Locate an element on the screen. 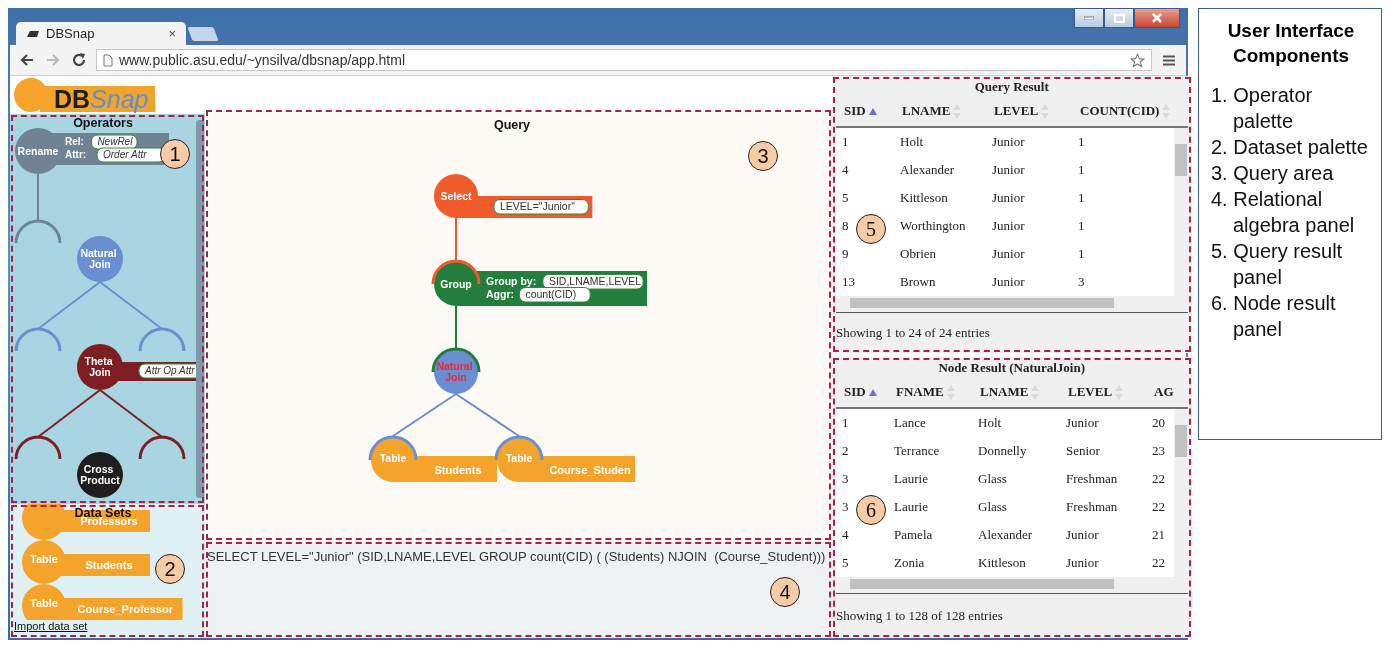  maximize-icon is located at coordinates (1119, 18).